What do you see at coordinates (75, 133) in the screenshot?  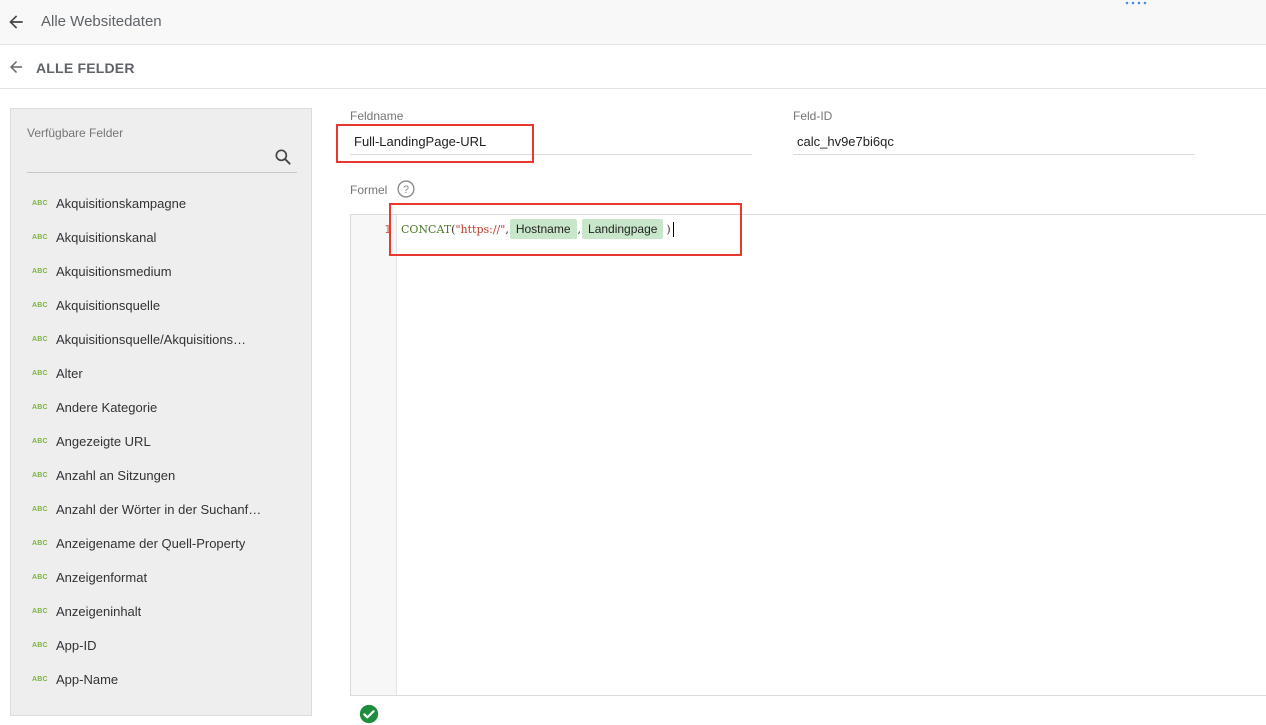 I see `available-fields-label: Verfügbare Felder` at bounding box center [75, 133].